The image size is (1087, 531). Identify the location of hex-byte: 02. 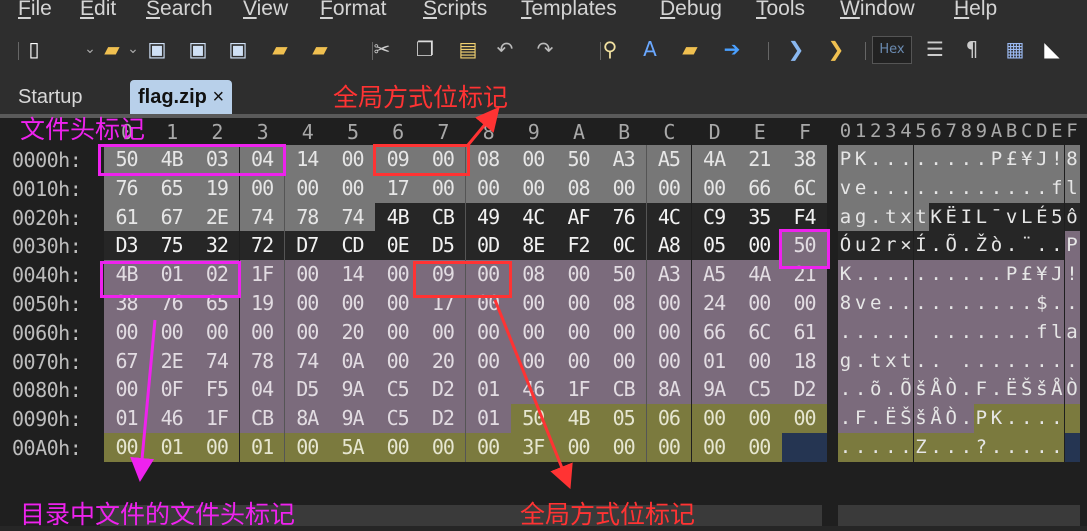
(217, 275).